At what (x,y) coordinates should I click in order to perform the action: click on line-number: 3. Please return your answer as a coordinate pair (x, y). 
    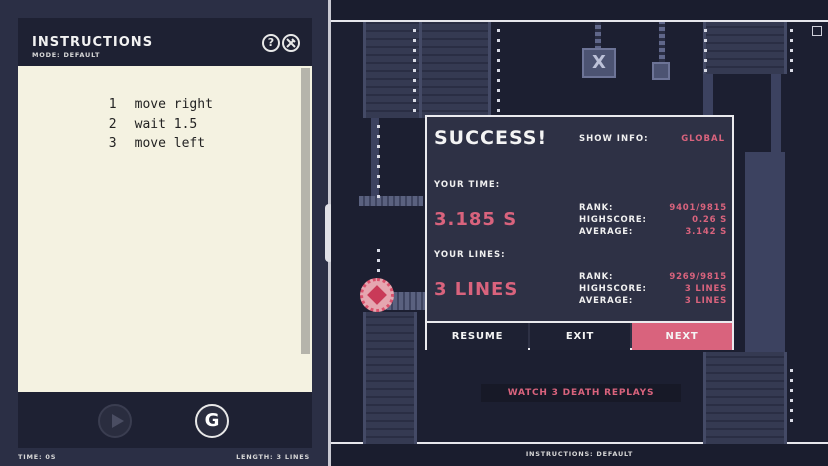
    Looking at the image, I should click on (112, 143).